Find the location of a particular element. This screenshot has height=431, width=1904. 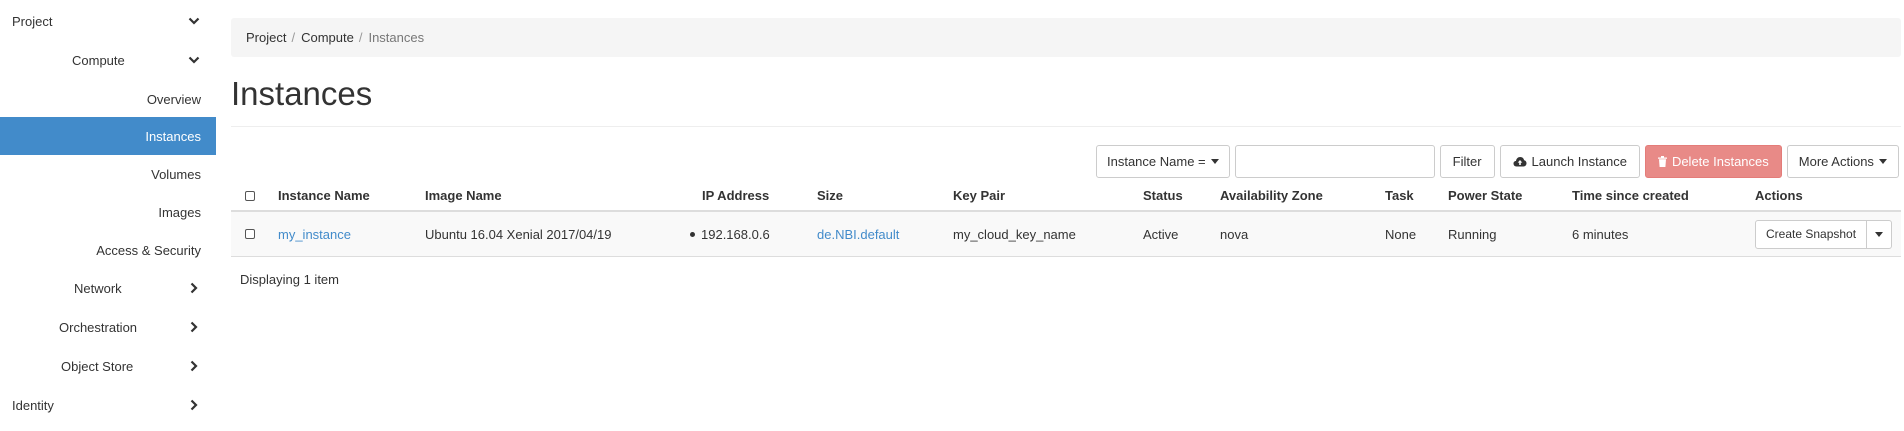

sidebar-item-identity: Identity is located at coordinates (108, 405).